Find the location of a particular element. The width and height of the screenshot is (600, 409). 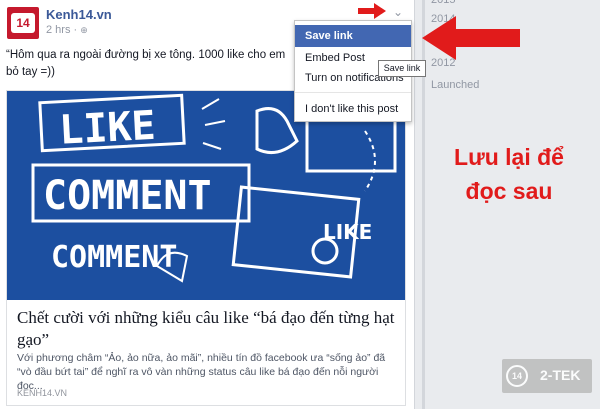

link-domain: KENH14.VN is located at coordinates (42, 393).